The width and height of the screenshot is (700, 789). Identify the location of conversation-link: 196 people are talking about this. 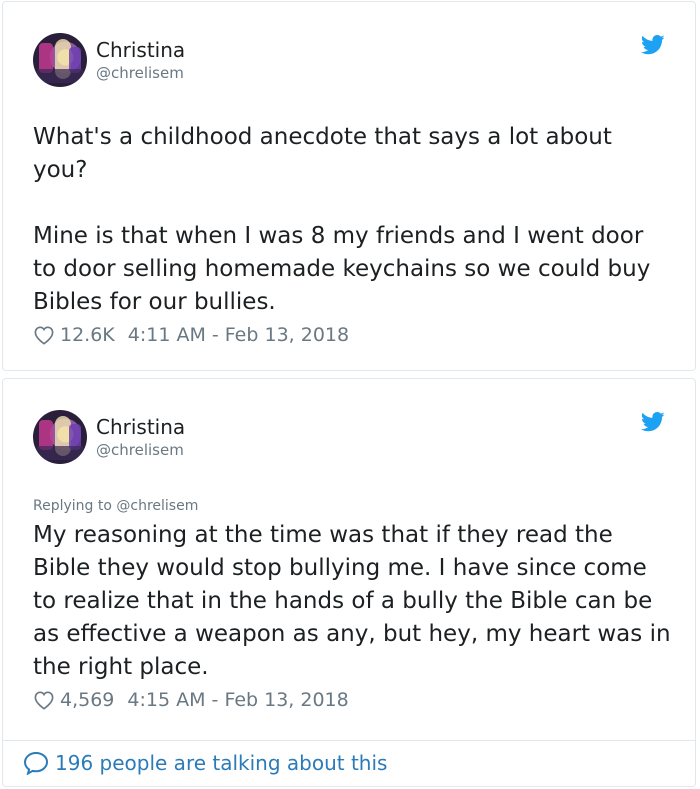
(205, 763).